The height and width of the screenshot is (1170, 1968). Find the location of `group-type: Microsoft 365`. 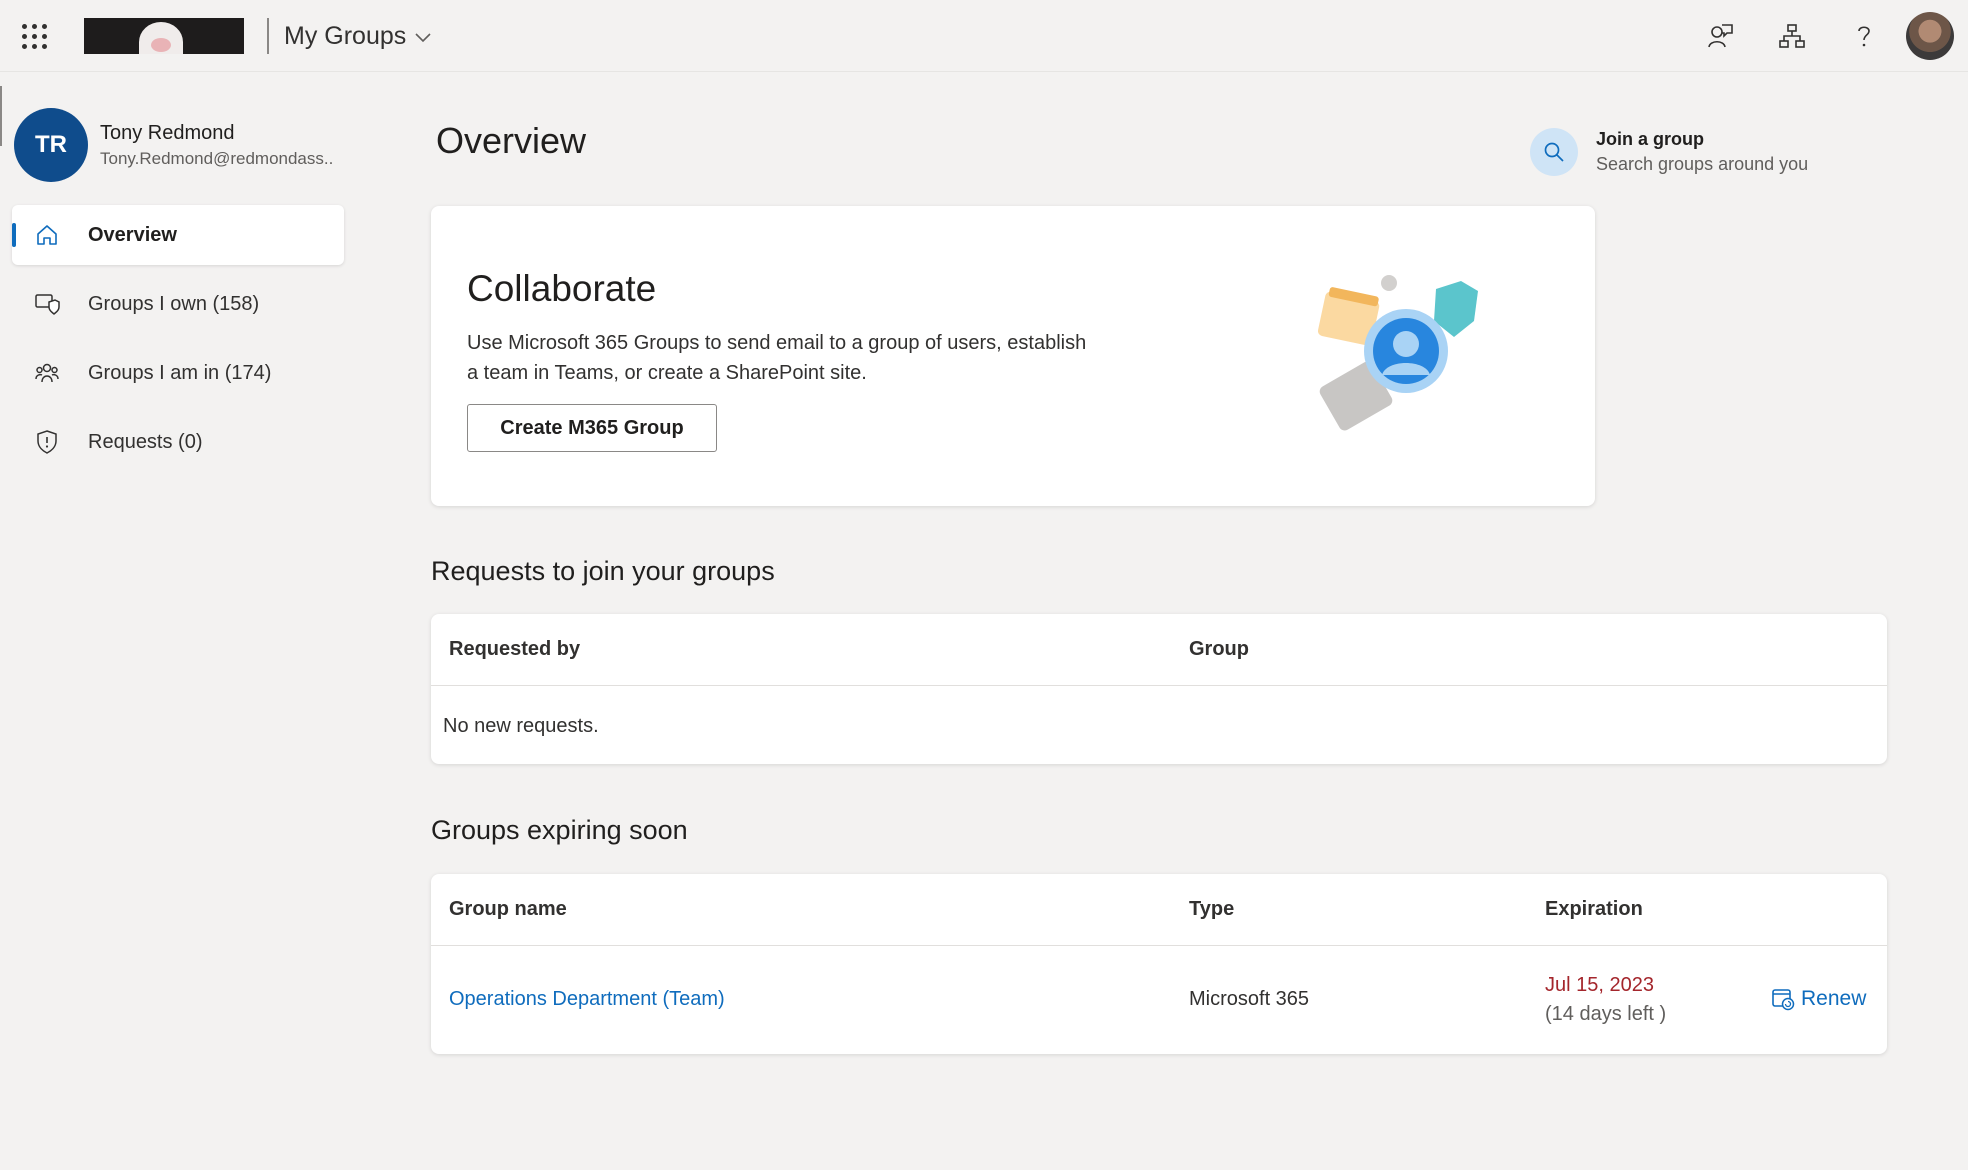

group-type: Microsoft 365 is located at coordinates (1249, 999).